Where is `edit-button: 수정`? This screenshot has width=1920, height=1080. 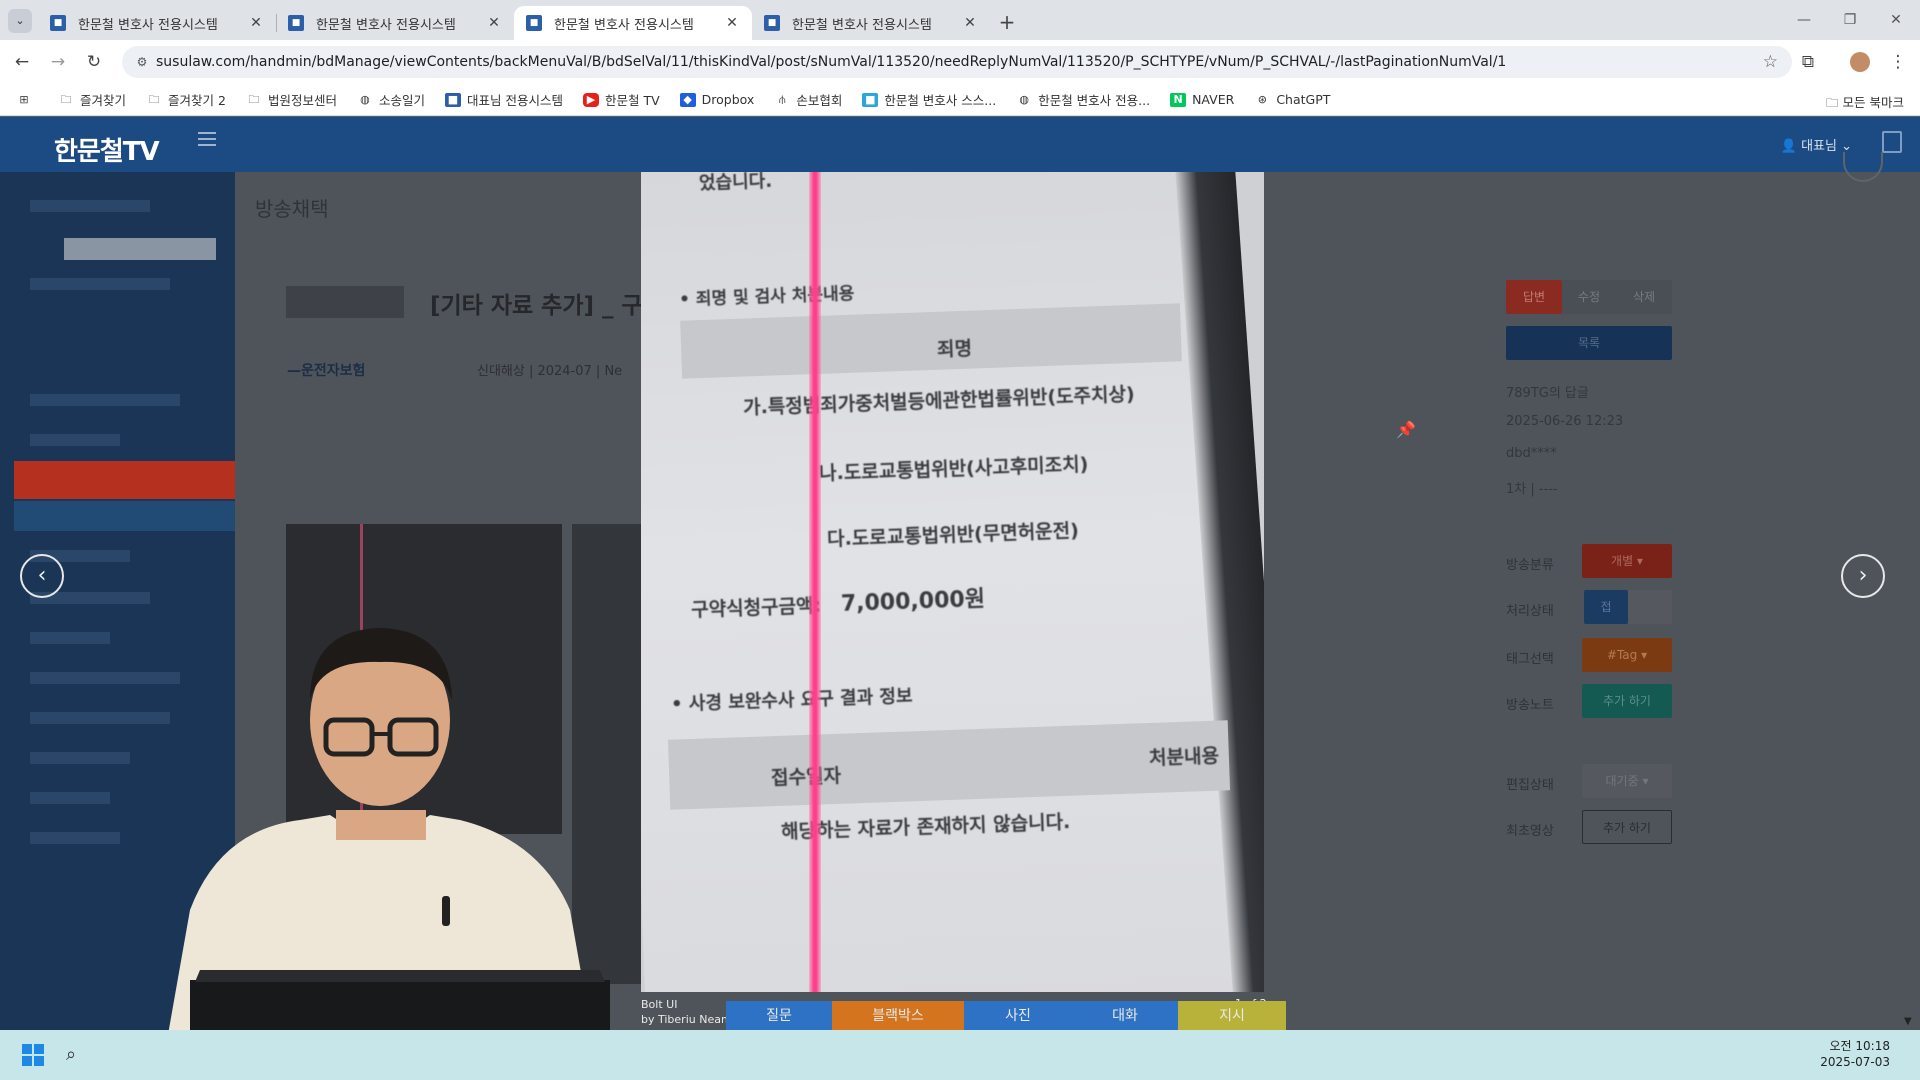 edit-button: 수정 is located at coordinates (1589, 297).